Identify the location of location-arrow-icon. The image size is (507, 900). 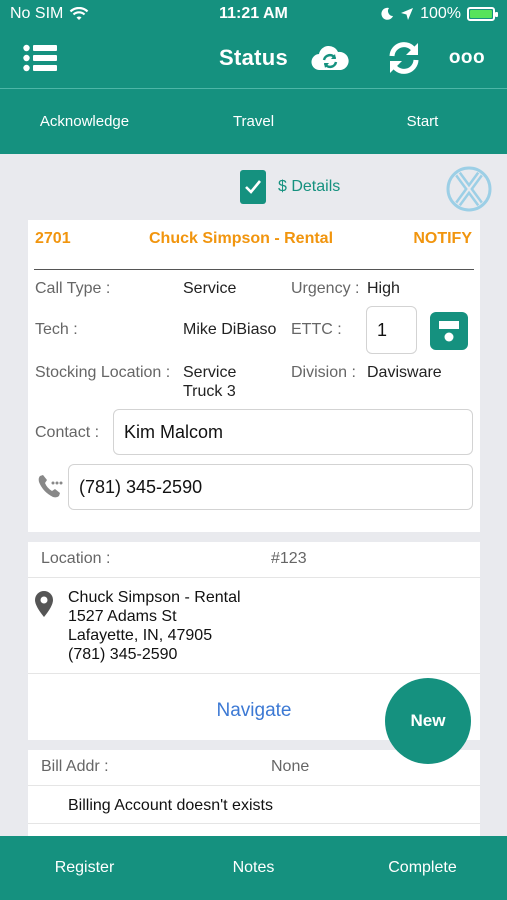
(407, 14).